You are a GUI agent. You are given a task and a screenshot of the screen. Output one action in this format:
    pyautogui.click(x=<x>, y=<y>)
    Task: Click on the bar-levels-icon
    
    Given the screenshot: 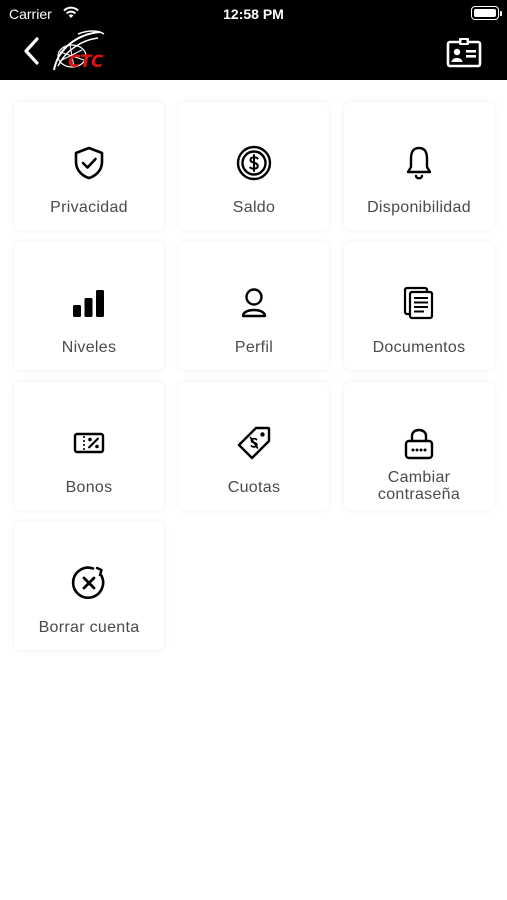 What is the action you would take?
    pyautogui.click(x=88, y=303)
    